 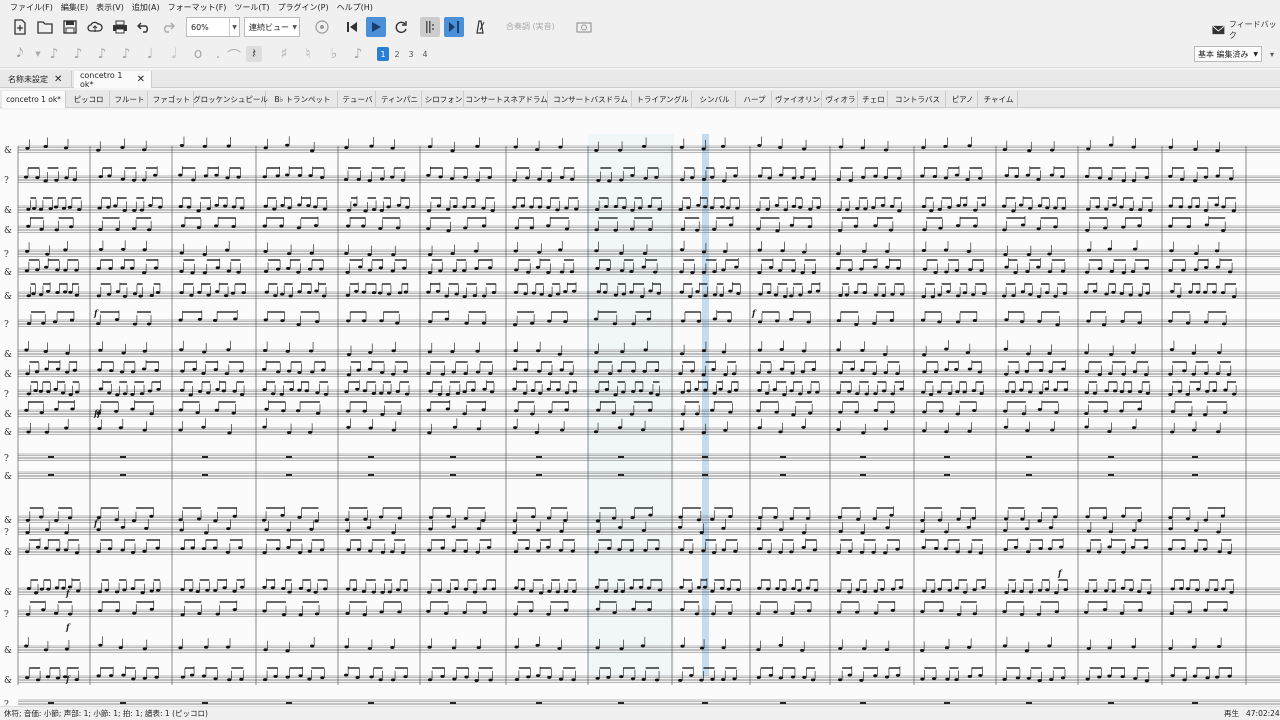 I want to click on concert-pitch-toggle: 合奏調 (実音), so click(x=530, y=26).